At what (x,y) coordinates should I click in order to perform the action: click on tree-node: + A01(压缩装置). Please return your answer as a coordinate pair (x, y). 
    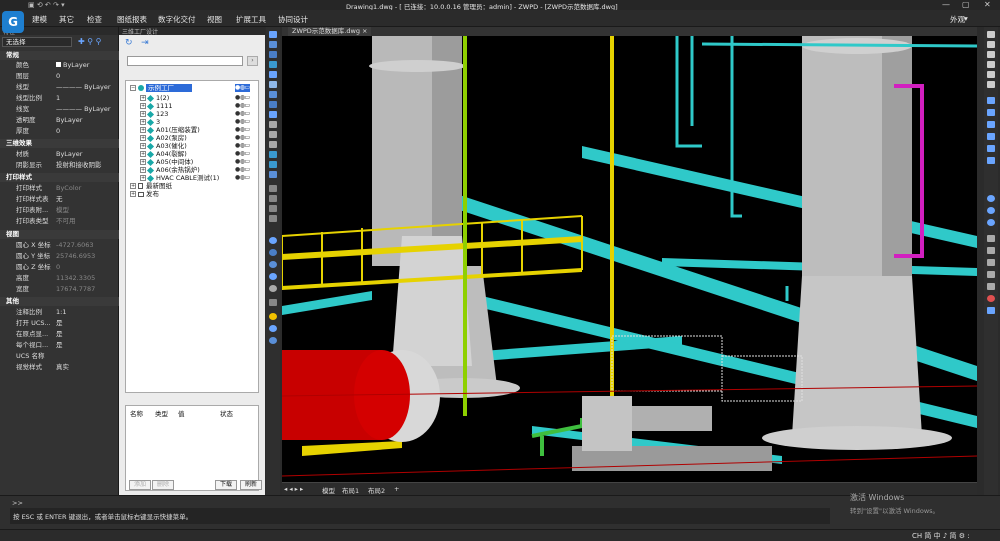
    Looking at the image, I should click on (170, 130).